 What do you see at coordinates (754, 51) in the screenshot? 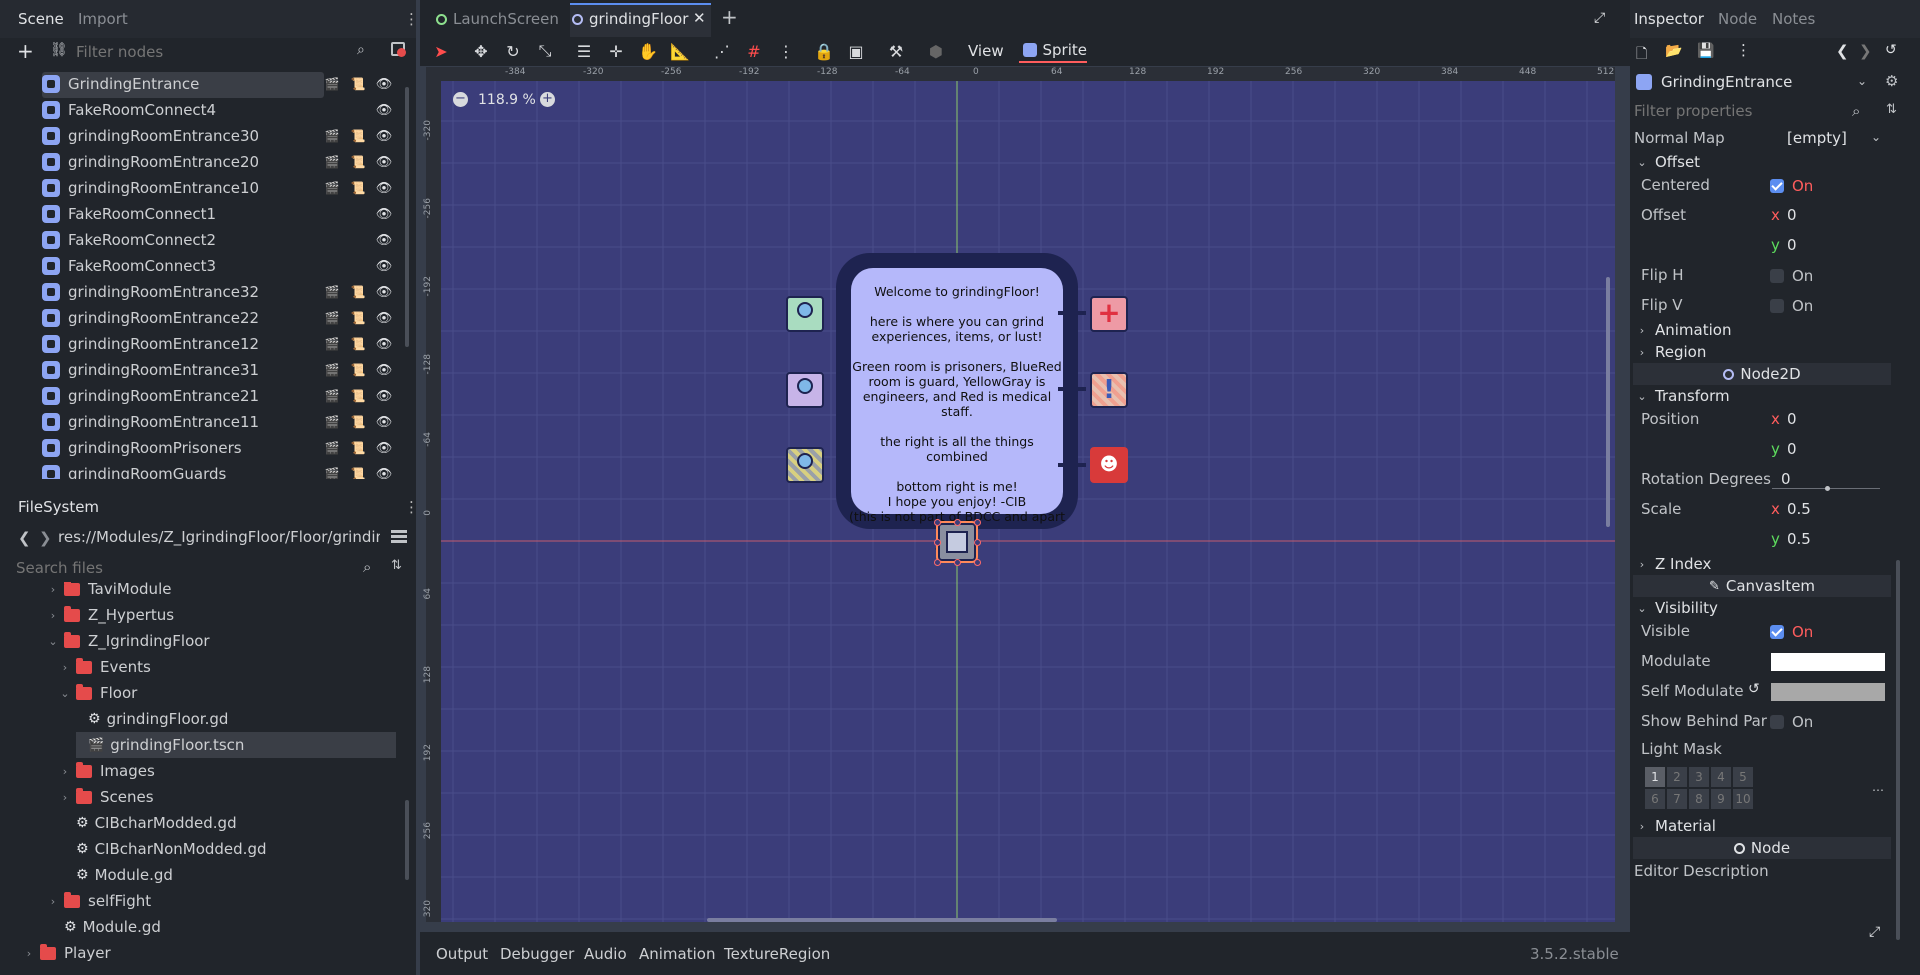
I see `grid-snap-icon: #` at bounding box center [754, 51].